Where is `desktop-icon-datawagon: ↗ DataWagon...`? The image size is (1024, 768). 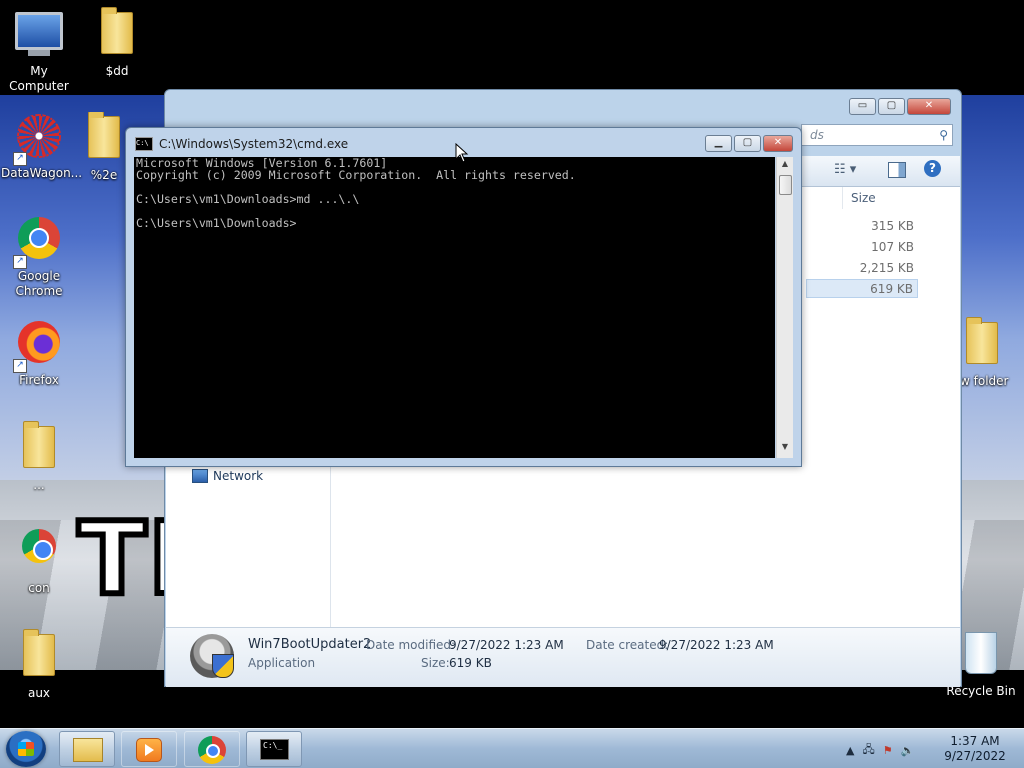 desktop-icon-datawagon: ↗ DataWagon... is located at coordinates (42, 146).